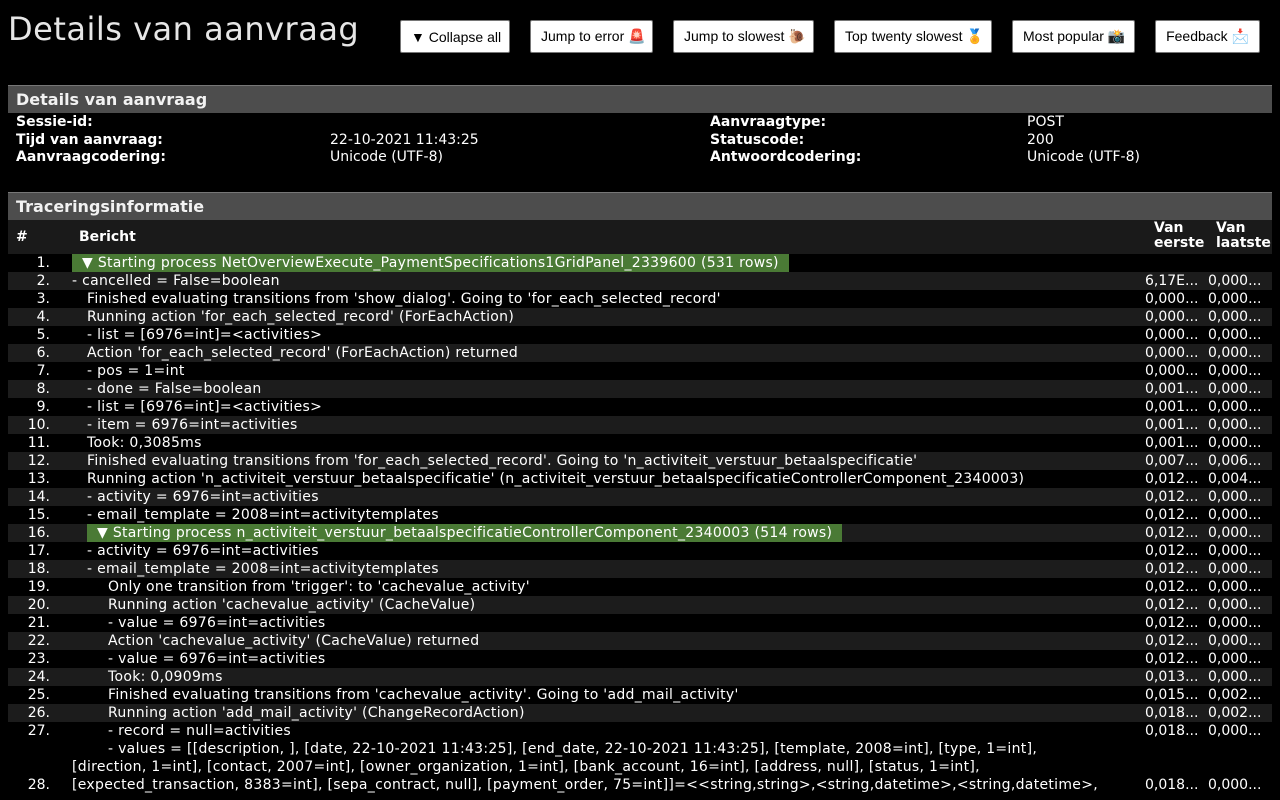 This screenshot has height=800, width=1280. What do you see at coordinates (1207, 36) in the screenshot?
I see `feedback-button: Feedback 📩` at bounding box center [1207, 36].